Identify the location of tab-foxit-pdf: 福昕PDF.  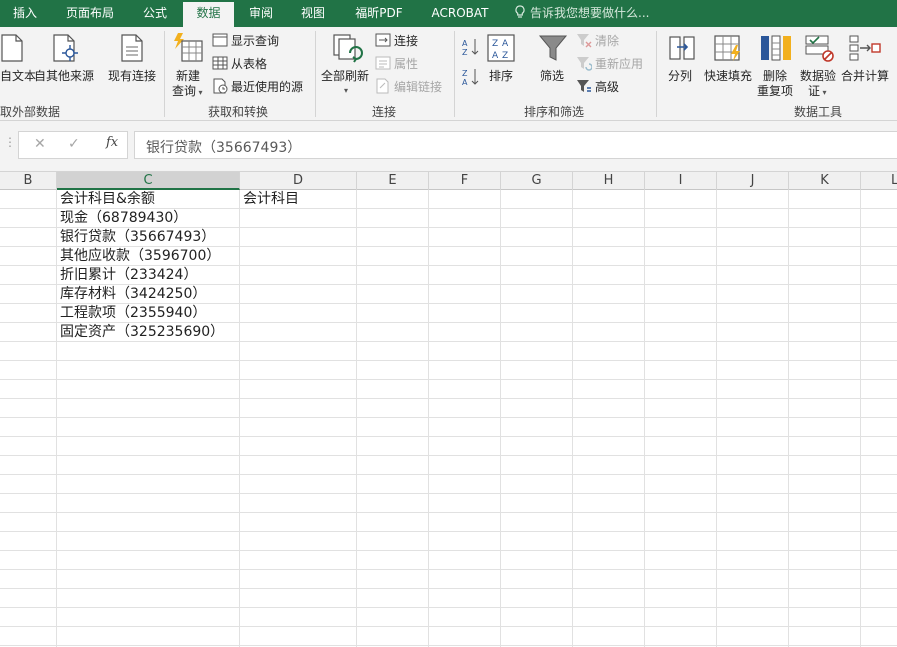
(379, 13).